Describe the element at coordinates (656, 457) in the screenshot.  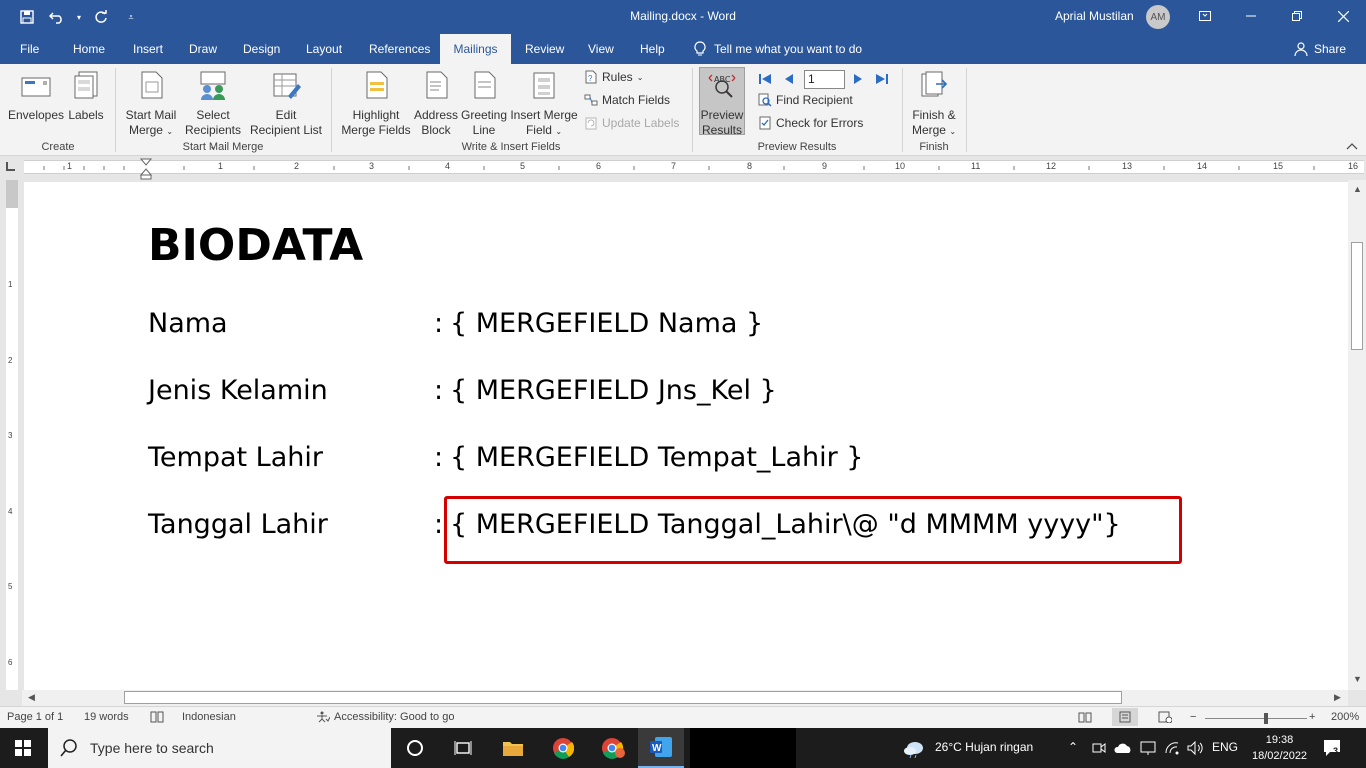
I see `mergefield-tempat-lahir: { MERGEFIELD Tempat_Lahir }` at that location.